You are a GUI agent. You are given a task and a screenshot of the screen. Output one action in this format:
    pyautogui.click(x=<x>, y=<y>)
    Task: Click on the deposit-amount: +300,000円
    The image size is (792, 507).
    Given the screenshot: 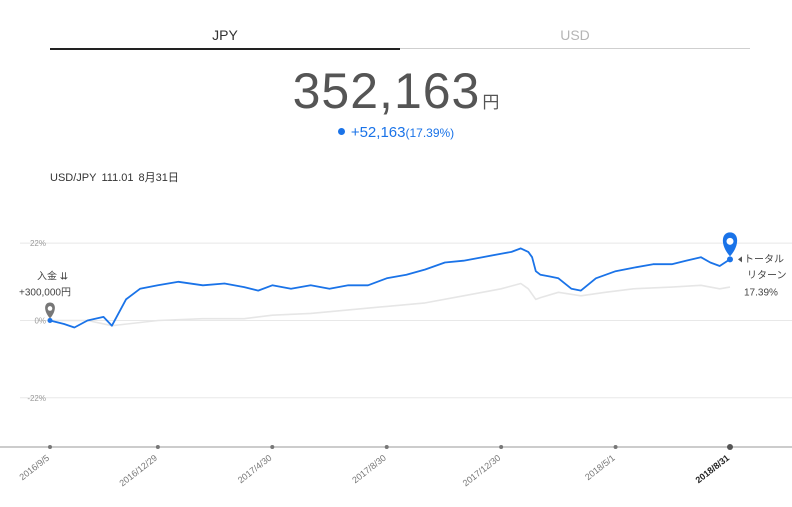 What is the action you would take?
    pyautogui.click(x=45, y=292)
    